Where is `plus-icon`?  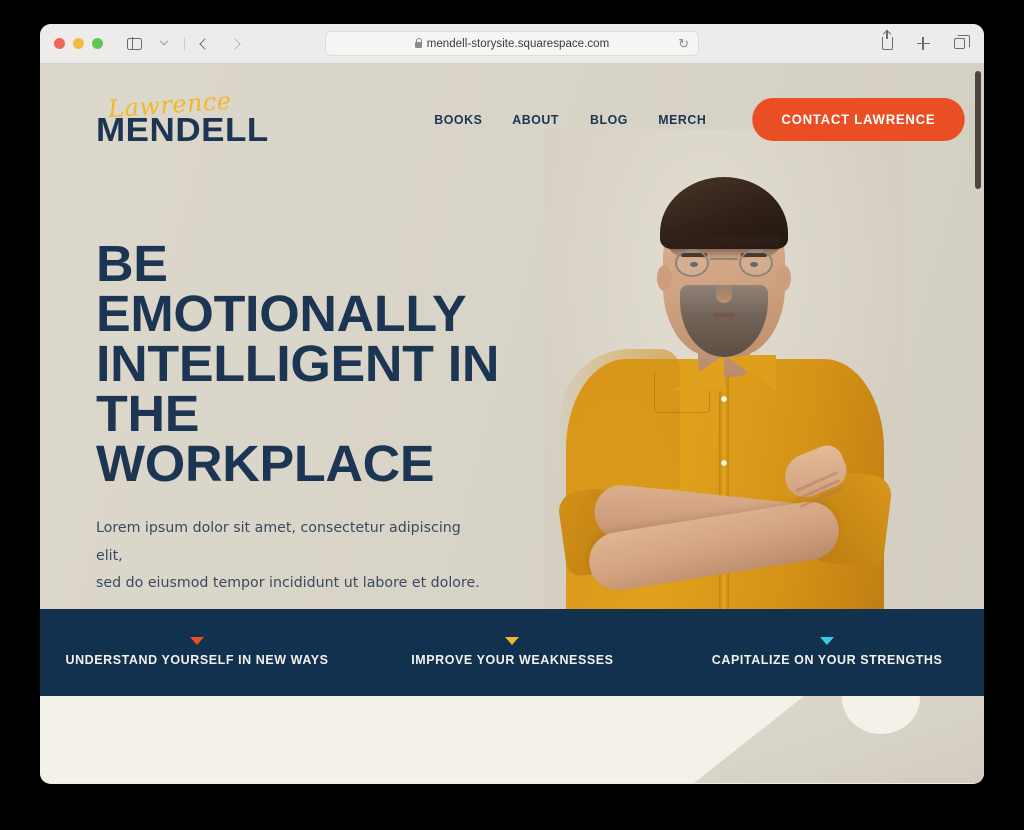
plus-icon is located at coordinates (923, 43).